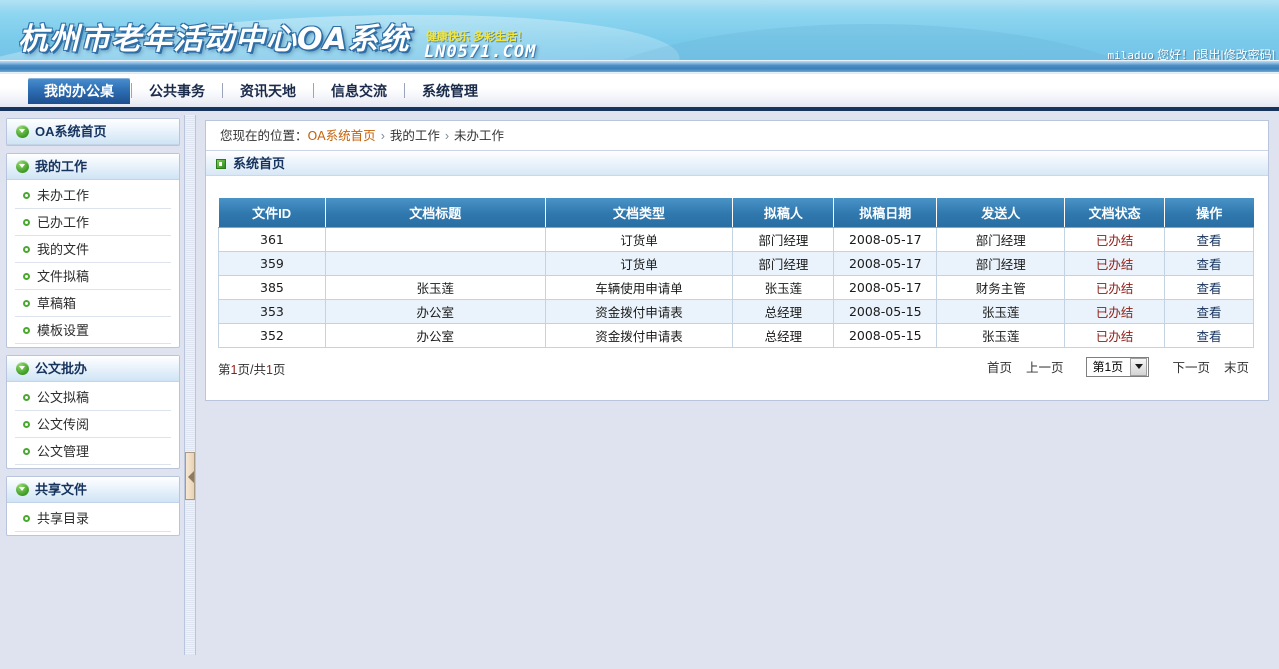  I want to click on sidebar-item-1-3: 文件拟稿, so click(93, 276).